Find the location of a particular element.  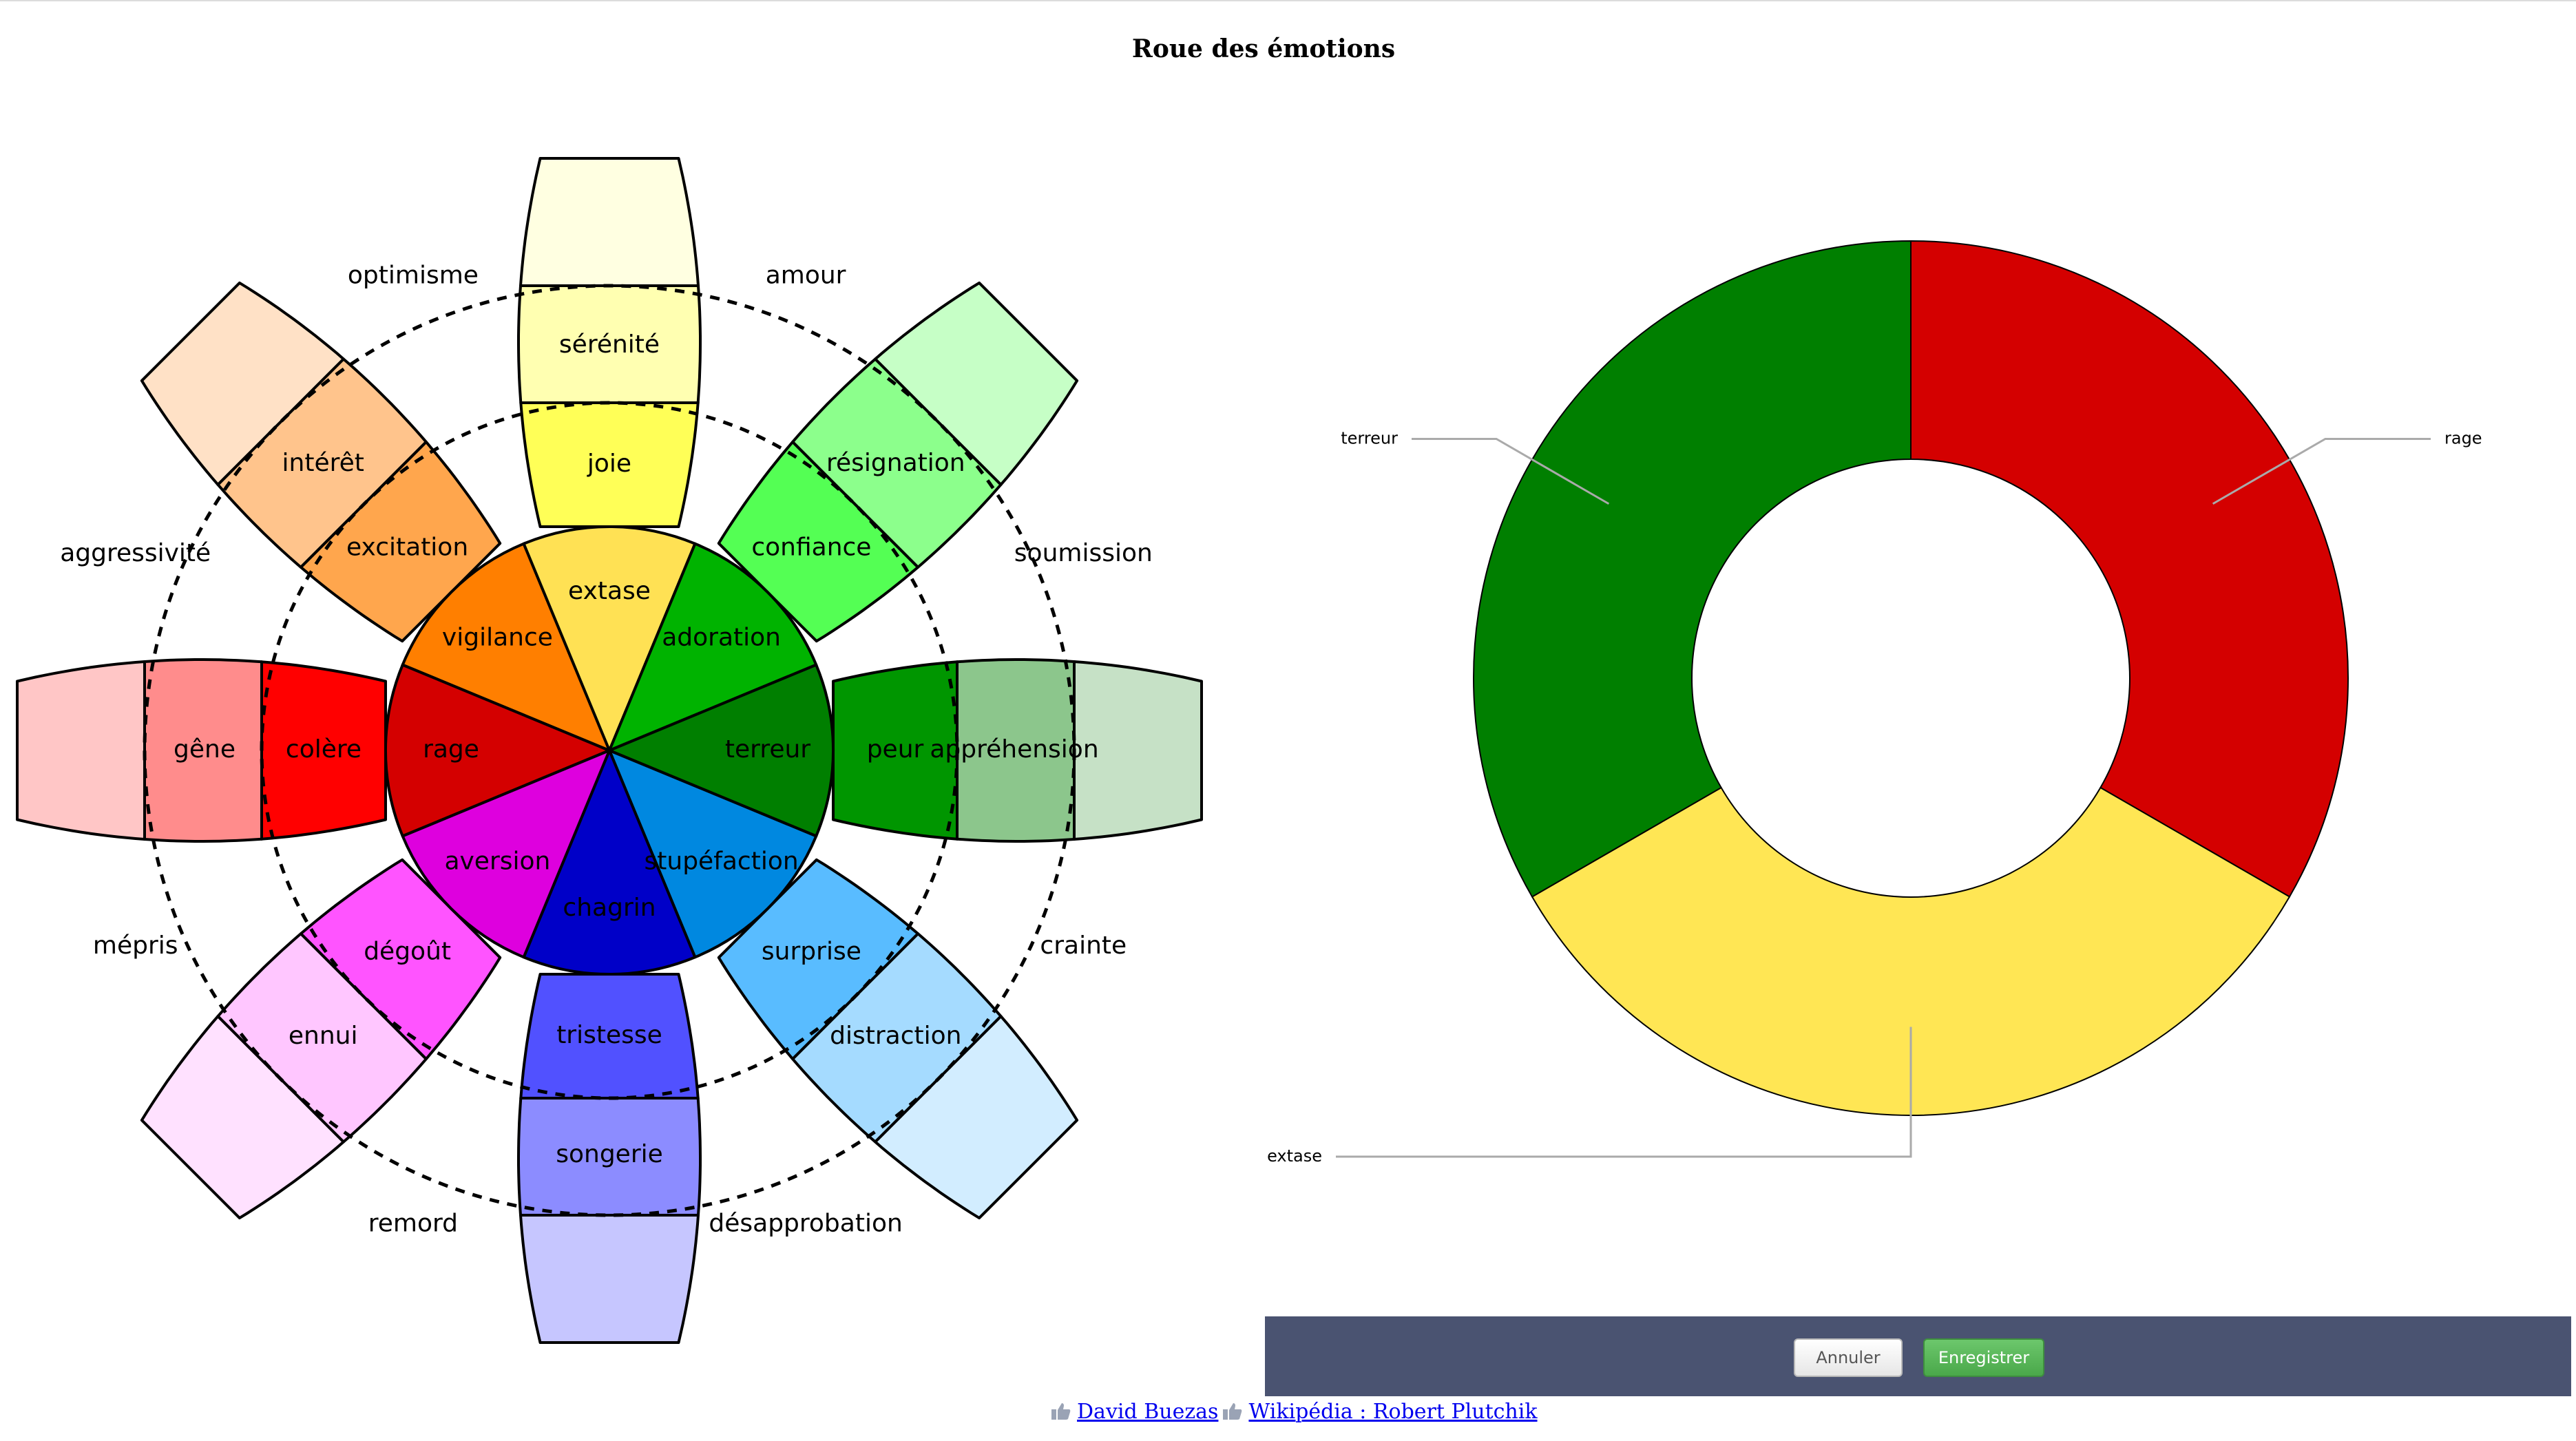

slice-label: terreur is located at coordinates (1369, 438).